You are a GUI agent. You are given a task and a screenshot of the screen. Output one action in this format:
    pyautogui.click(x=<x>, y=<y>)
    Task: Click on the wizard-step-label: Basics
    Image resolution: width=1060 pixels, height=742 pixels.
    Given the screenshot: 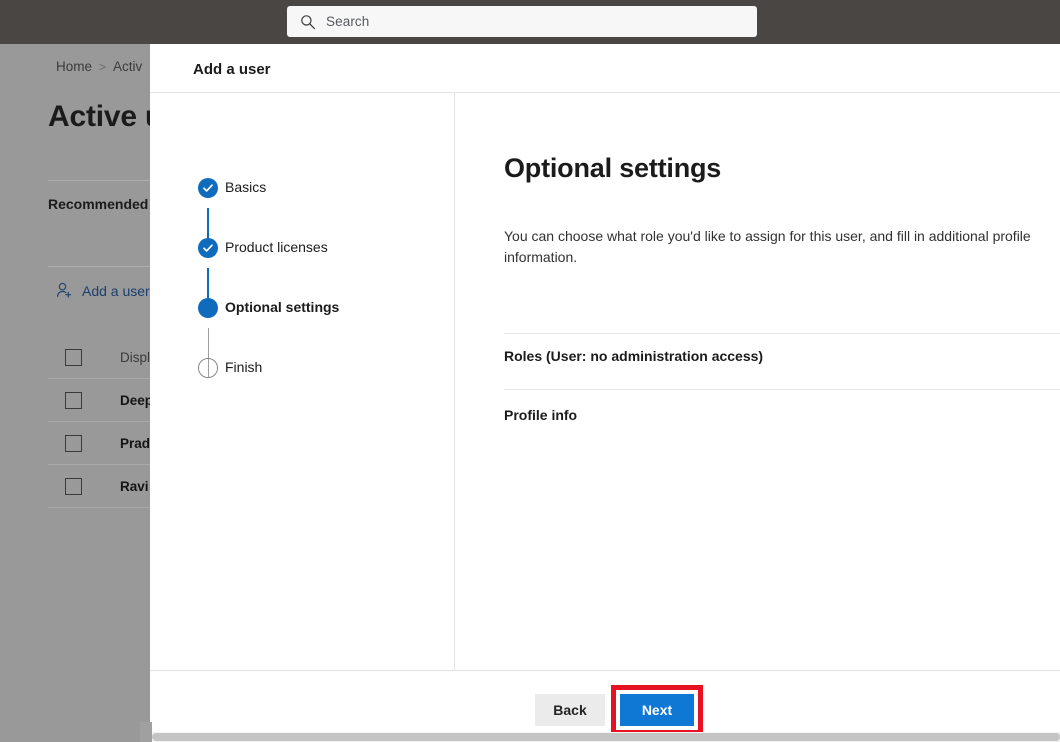 What is the action you would take?
    pyautogui.click(x=246, y=187)
    